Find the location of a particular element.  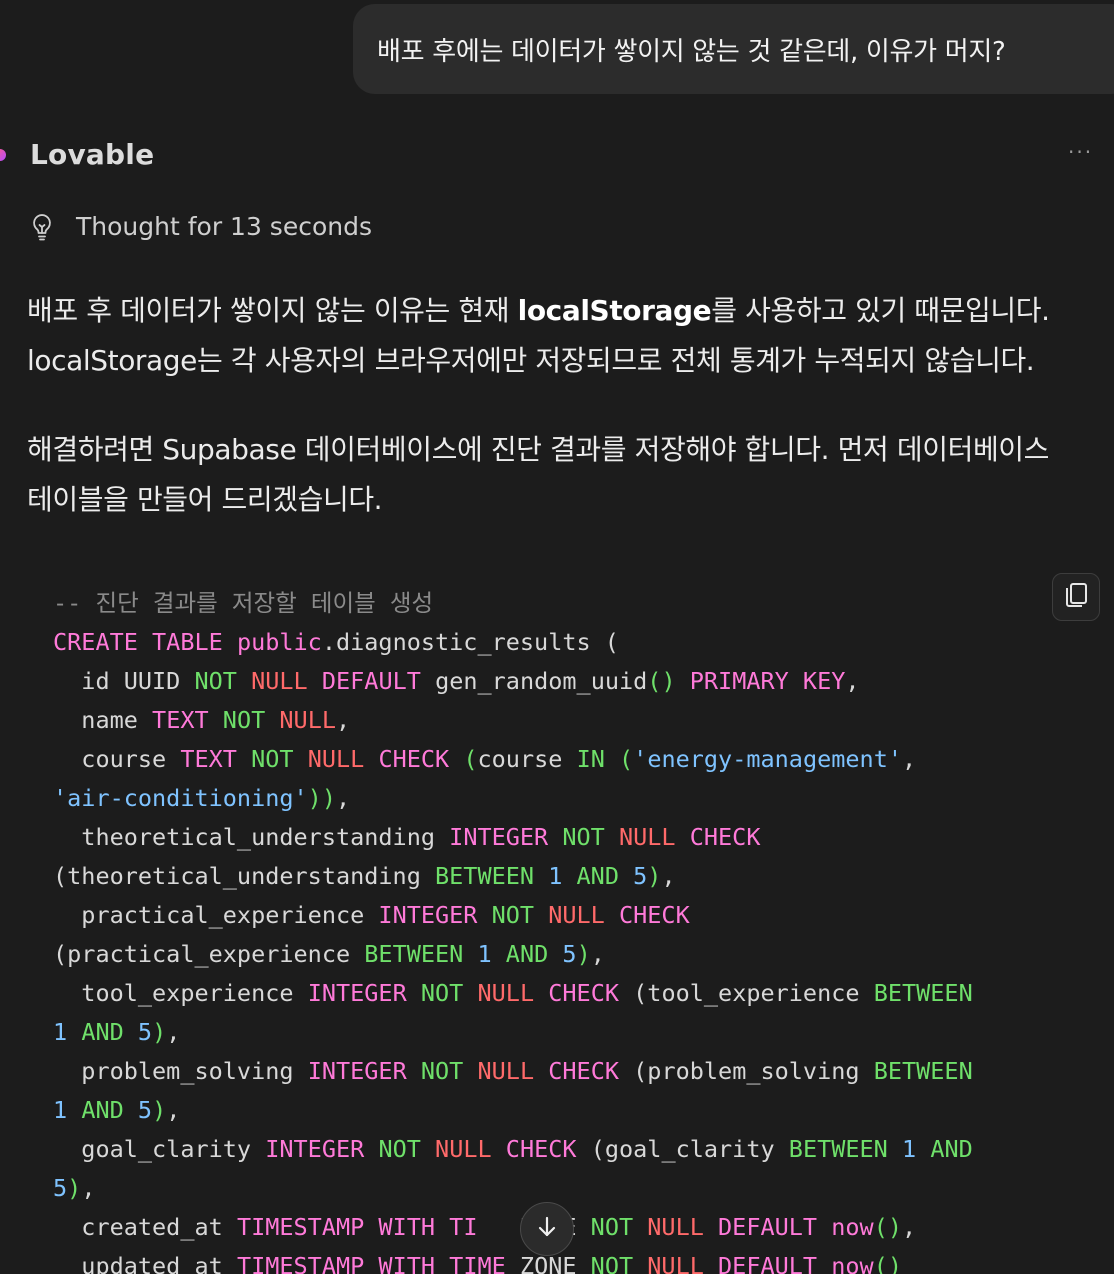

scroll-to-bottom-button is located at coordinates (547, 1229).